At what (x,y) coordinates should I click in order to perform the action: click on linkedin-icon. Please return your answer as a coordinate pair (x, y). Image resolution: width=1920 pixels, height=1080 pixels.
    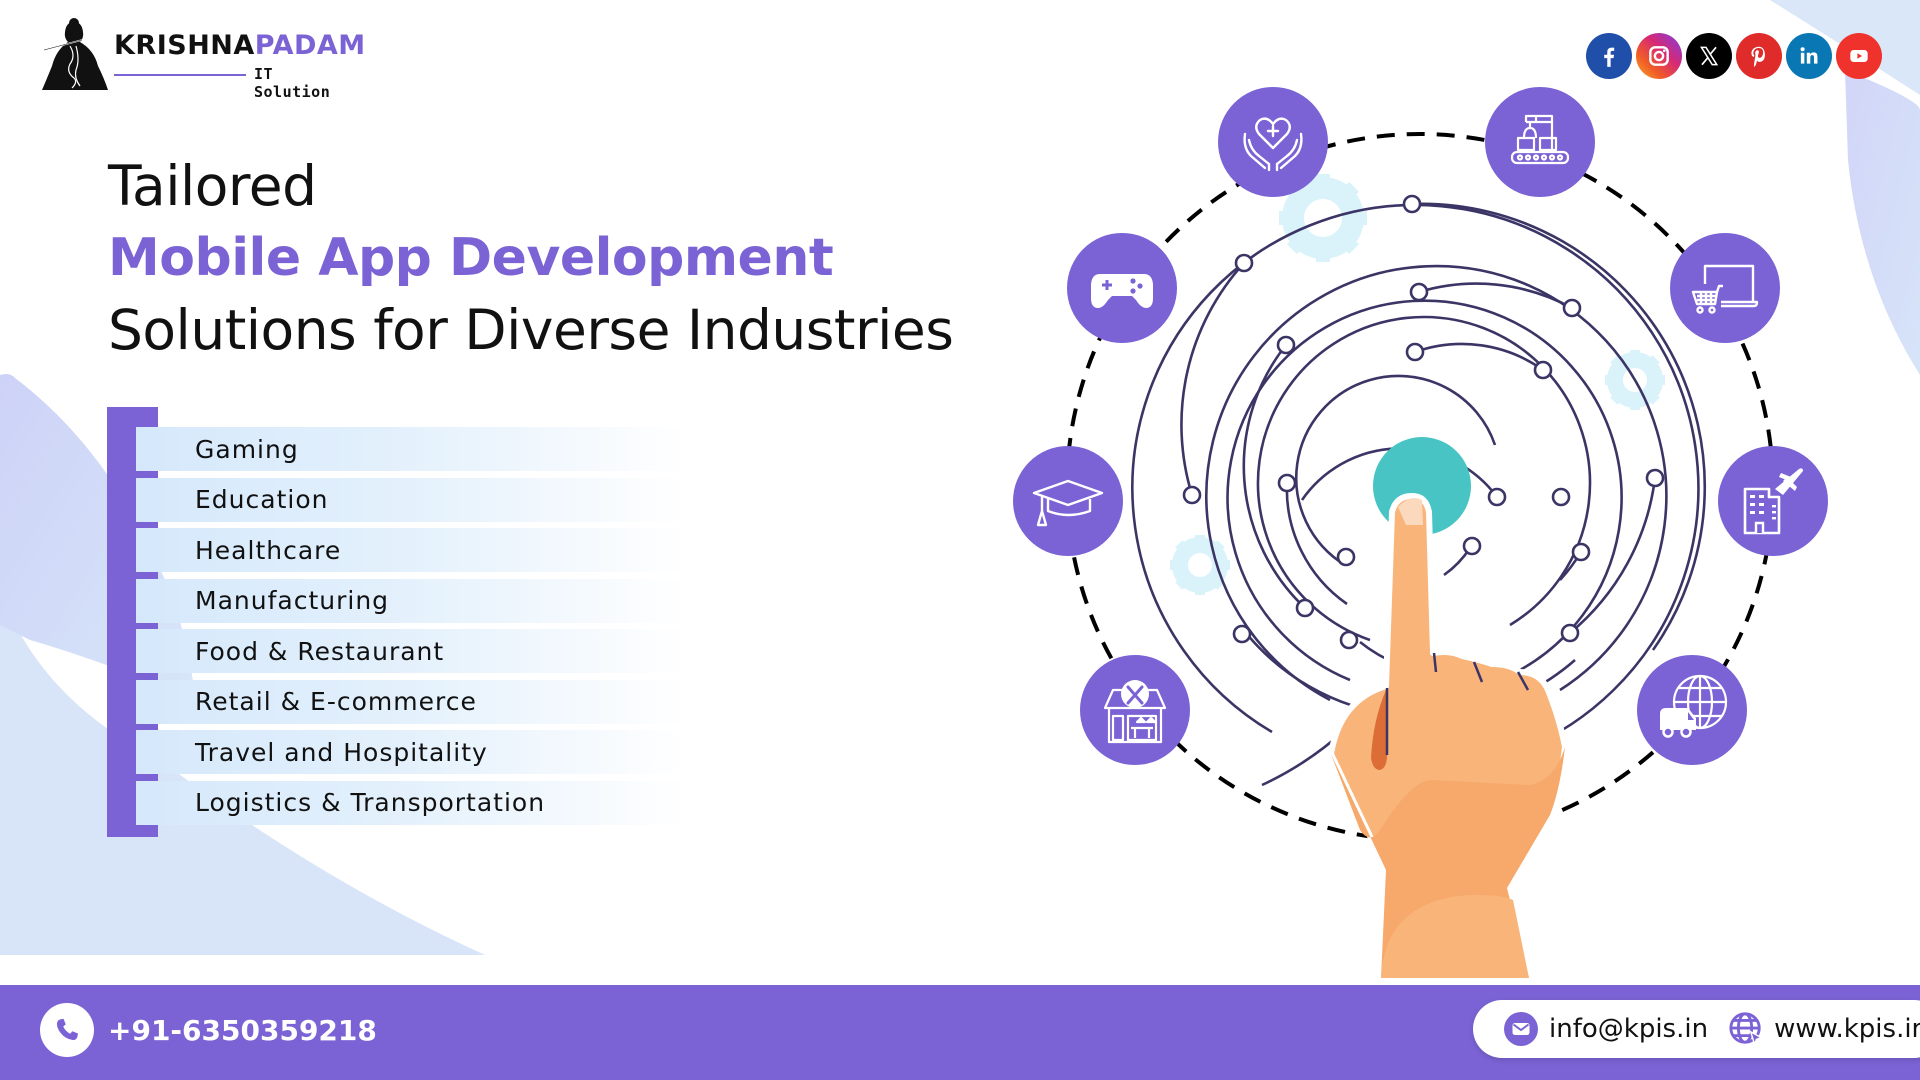
    Looking at the image, I should click on (1809, 55).